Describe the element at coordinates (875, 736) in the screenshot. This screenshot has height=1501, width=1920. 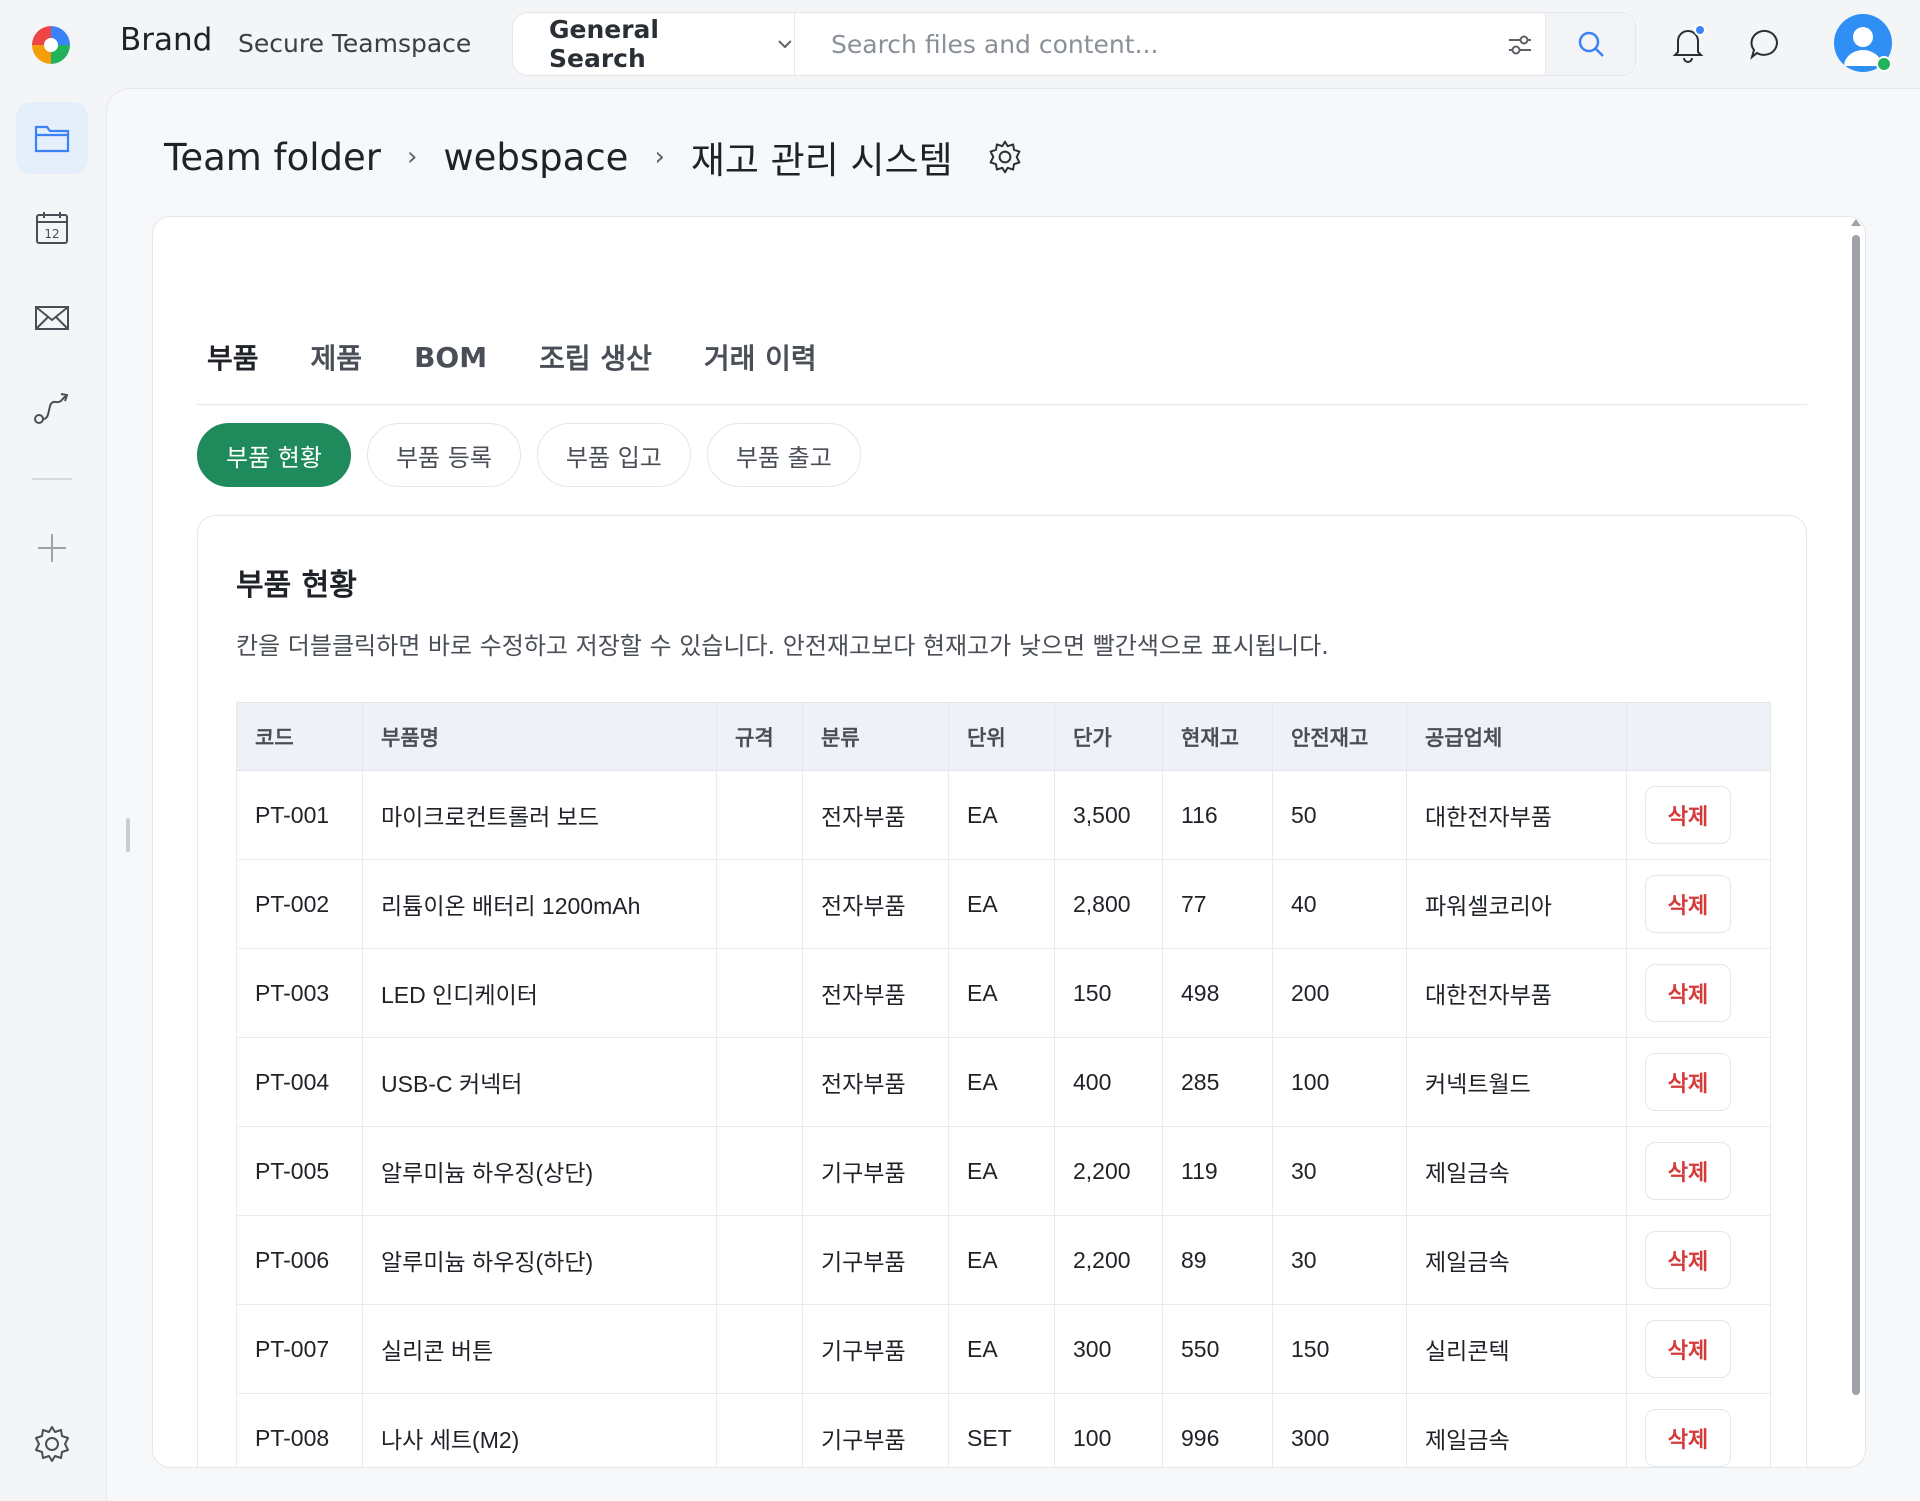
I see `column-header-category: 분류` at that location.